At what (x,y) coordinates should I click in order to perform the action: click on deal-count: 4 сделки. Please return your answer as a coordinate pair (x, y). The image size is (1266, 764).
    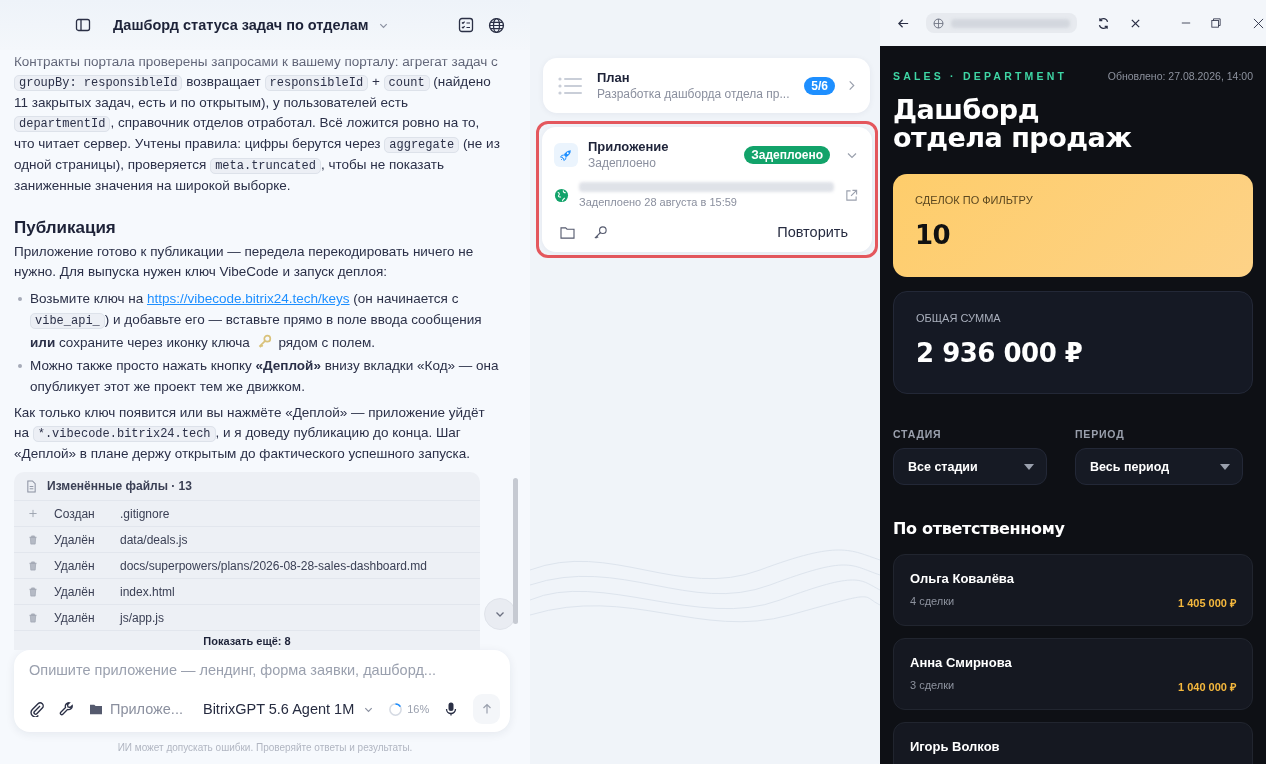
    Looking at the image, I should click on (932, 602).